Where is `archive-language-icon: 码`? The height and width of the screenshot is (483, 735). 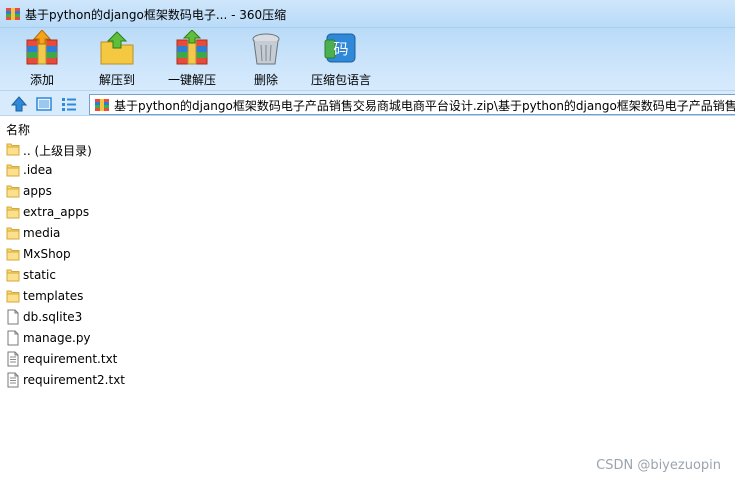 archive-language-icon: 码 is located at coordinates (340, 48).